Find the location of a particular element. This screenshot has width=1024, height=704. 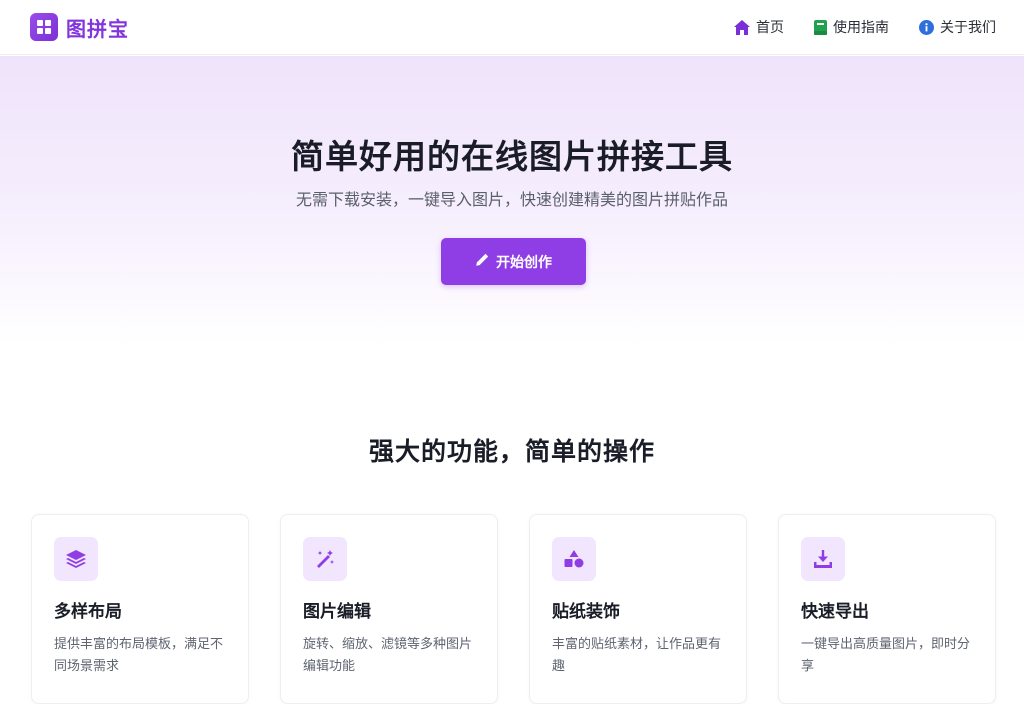

nav-label-about: 关于我们 is located at coordinates (968, 28).